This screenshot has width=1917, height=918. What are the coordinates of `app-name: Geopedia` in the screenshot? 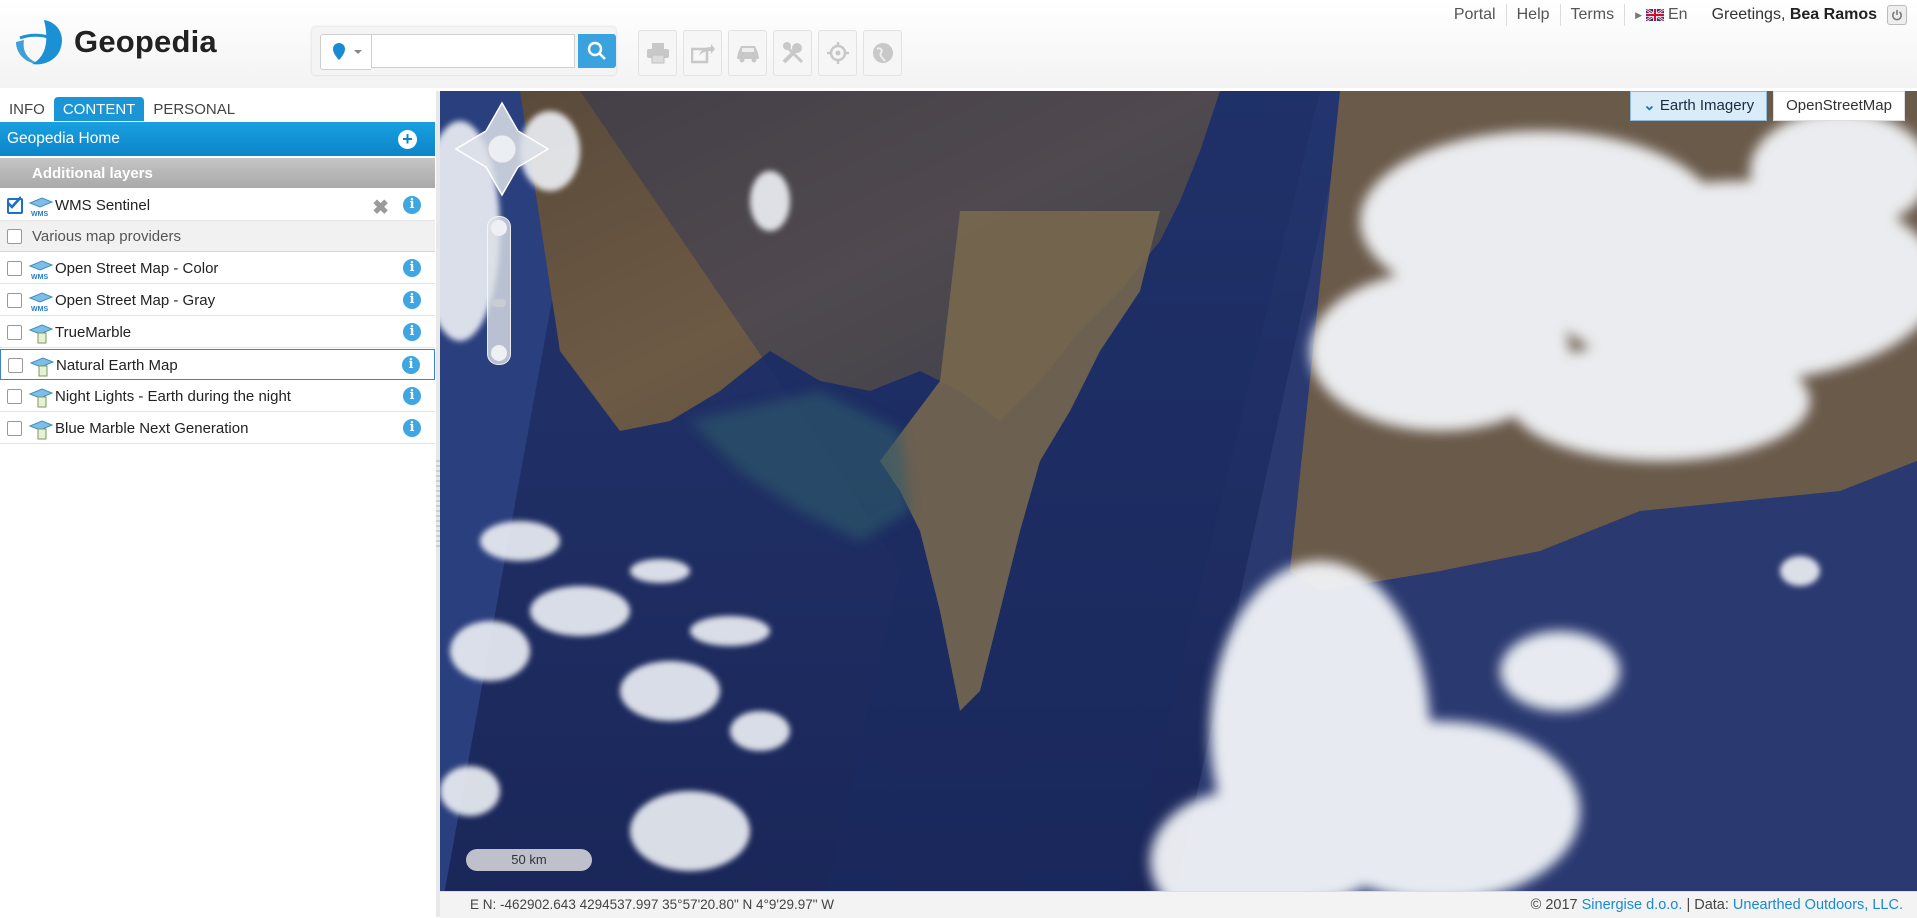 It's located at (145, 41).